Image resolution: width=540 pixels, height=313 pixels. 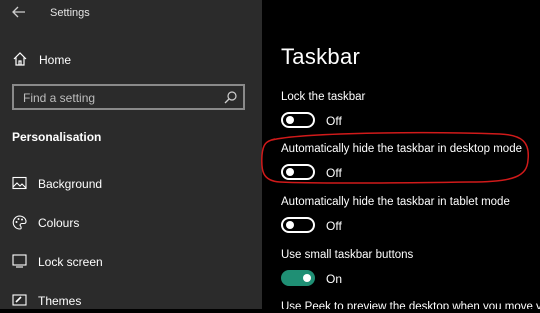 I want to click on nav-home-label: Home, so click(x=55, y=60).